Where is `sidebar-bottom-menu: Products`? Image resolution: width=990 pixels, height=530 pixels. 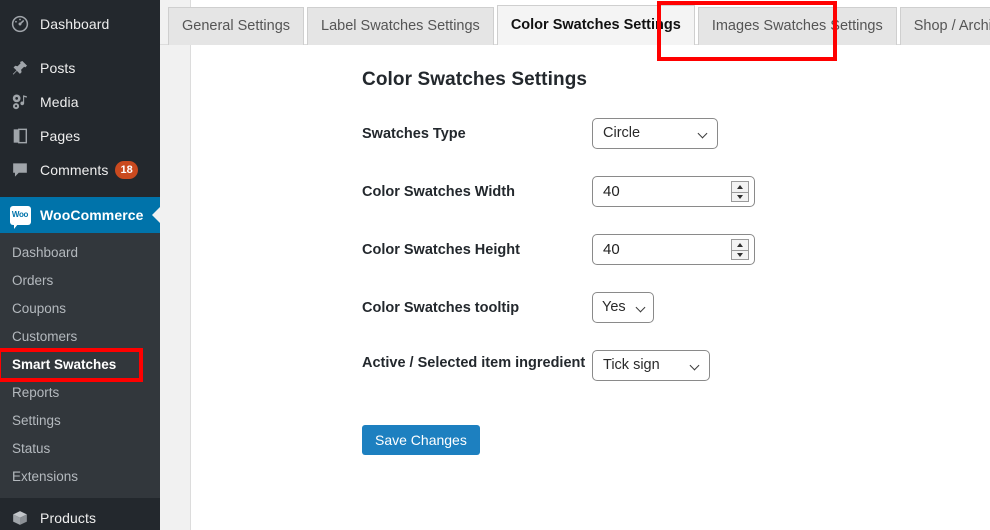 sidebar-bottom-menu: Products is located at coordinates (80, 514).